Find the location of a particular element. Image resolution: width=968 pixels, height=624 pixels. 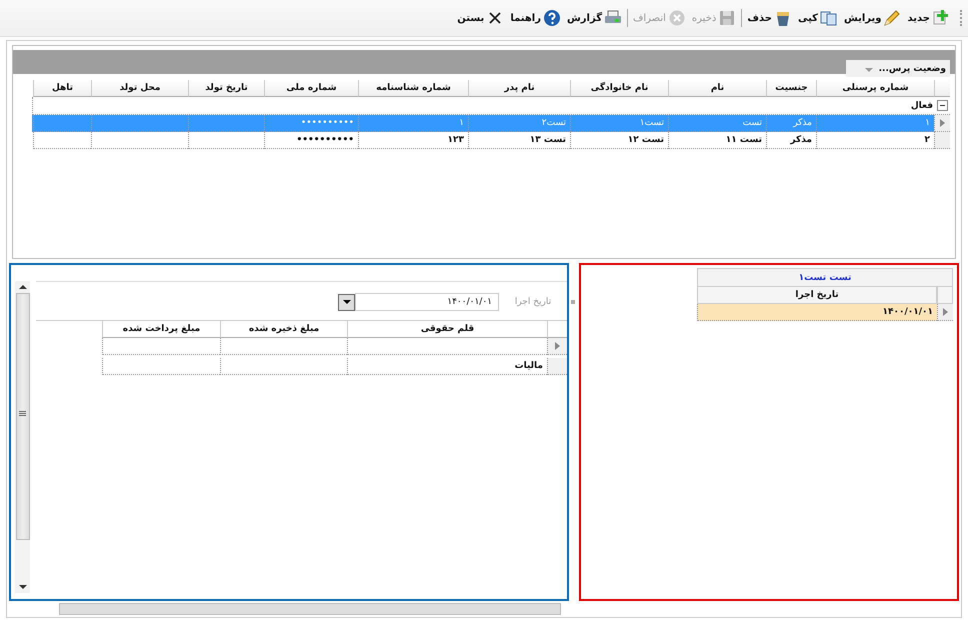

collapse-icon is located at coordinates (942, 105).